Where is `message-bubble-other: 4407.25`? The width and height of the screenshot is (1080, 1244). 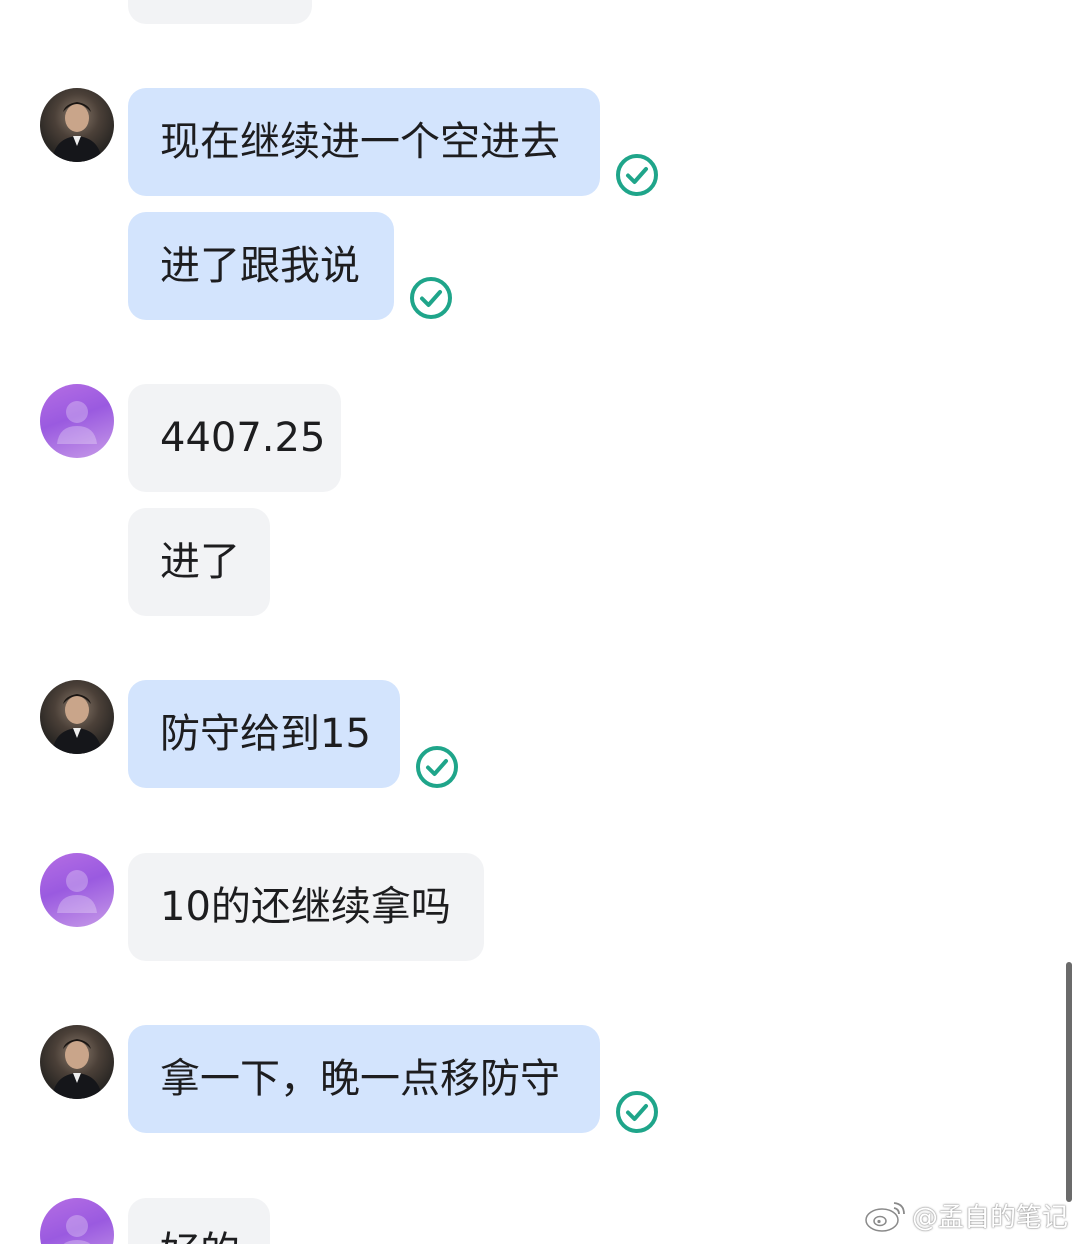
message-bubble-other: 4407.25 is located at coordinates (234, 438).